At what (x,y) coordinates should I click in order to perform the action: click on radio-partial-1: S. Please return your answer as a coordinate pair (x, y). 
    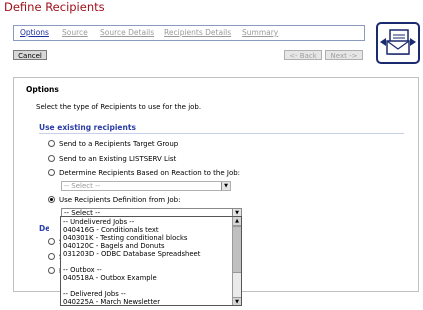
    Looking at the image, I should click on (54, 242).